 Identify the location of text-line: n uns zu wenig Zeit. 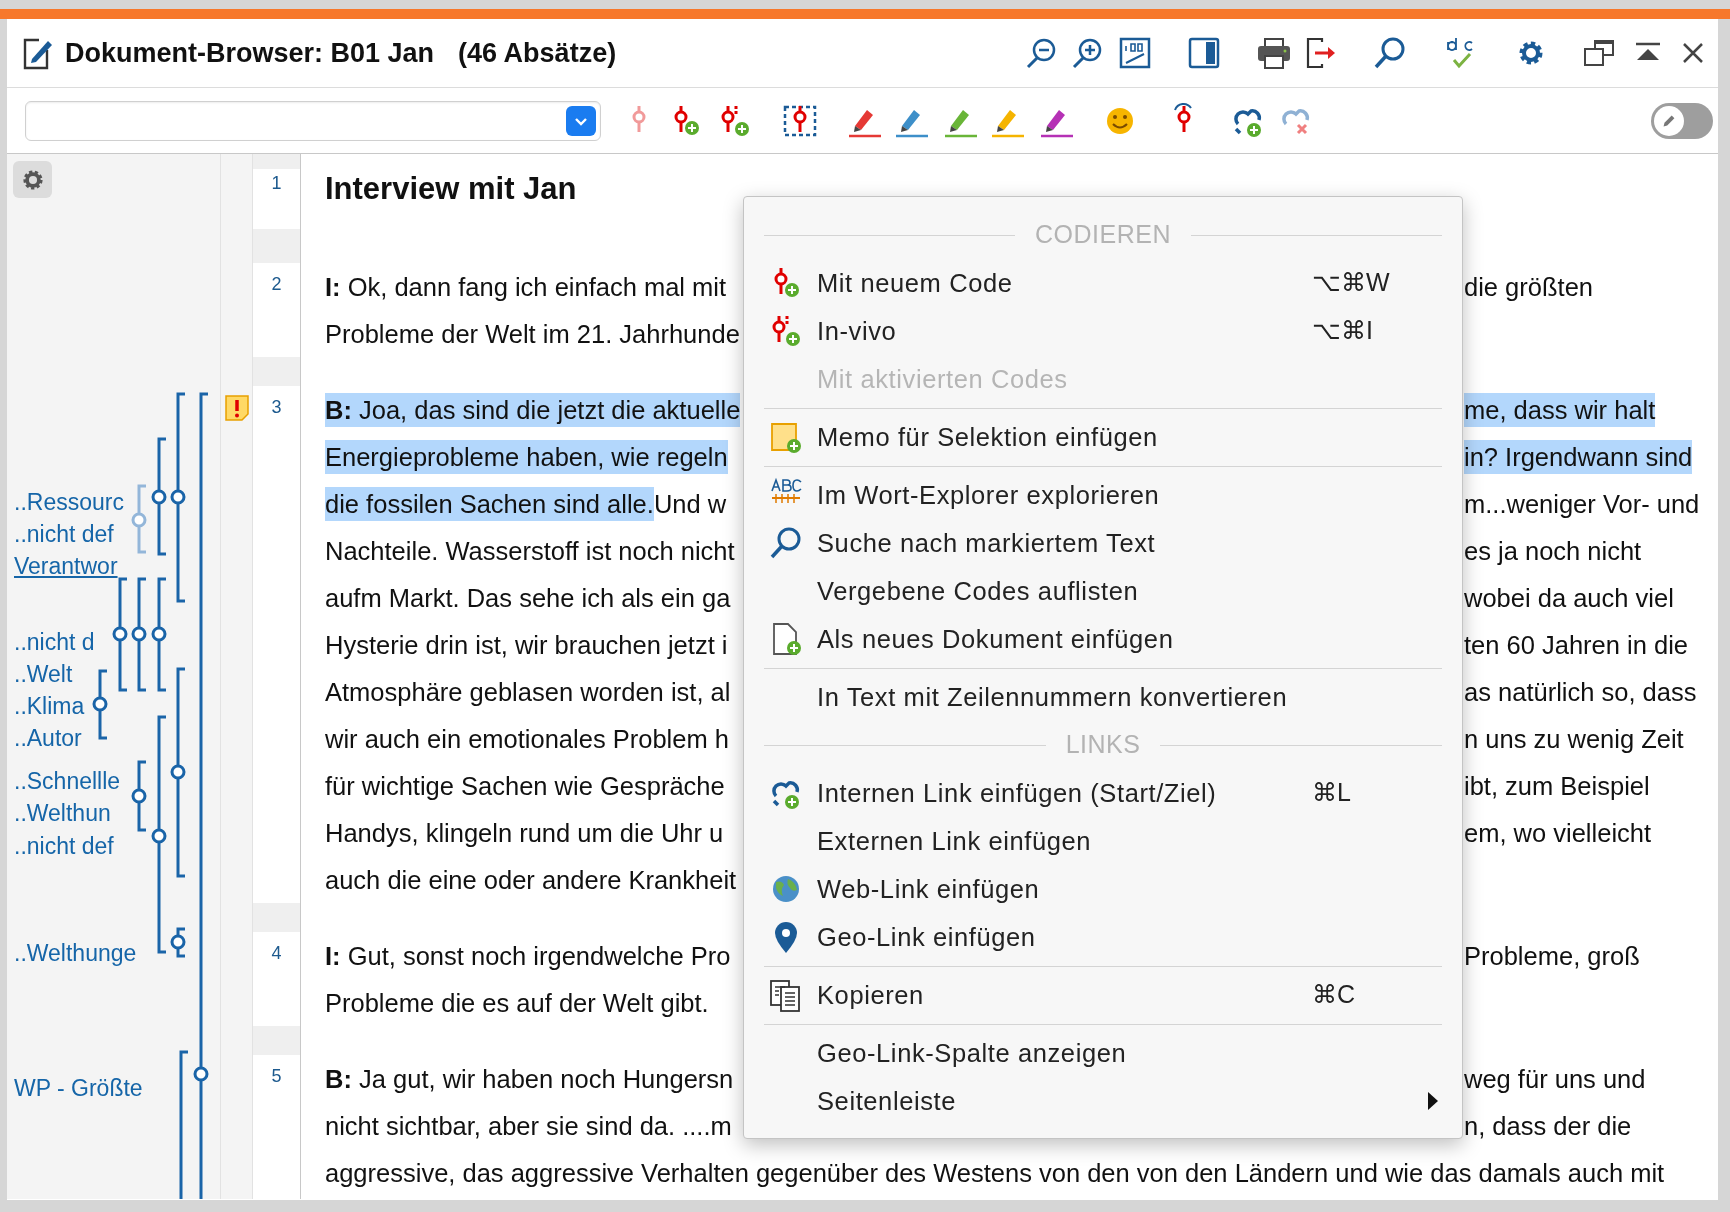
(1574, 739).